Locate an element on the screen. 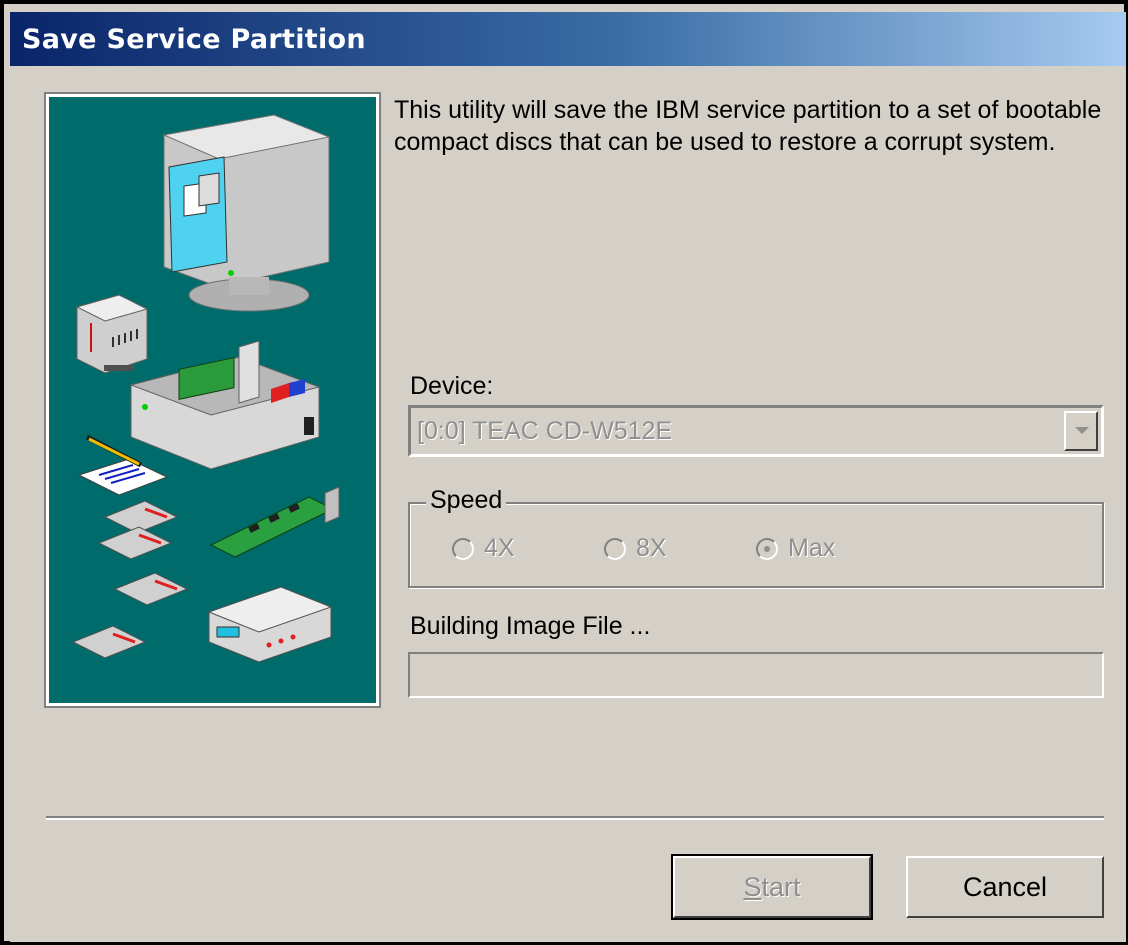  speed-option-label: 4X is located at coordinates (499, 548).